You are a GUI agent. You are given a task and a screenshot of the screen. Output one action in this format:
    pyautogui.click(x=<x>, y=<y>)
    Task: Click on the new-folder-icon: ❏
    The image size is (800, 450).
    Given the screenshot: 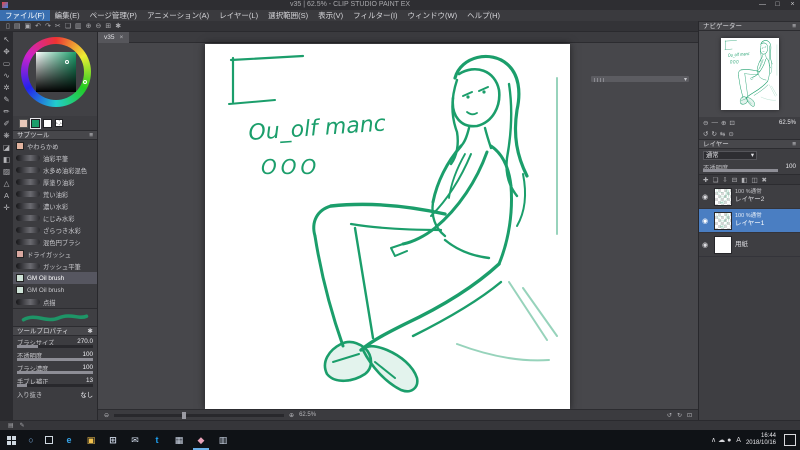 What is the action you would take?
    pyautogui.click(x=715, y=180)
    